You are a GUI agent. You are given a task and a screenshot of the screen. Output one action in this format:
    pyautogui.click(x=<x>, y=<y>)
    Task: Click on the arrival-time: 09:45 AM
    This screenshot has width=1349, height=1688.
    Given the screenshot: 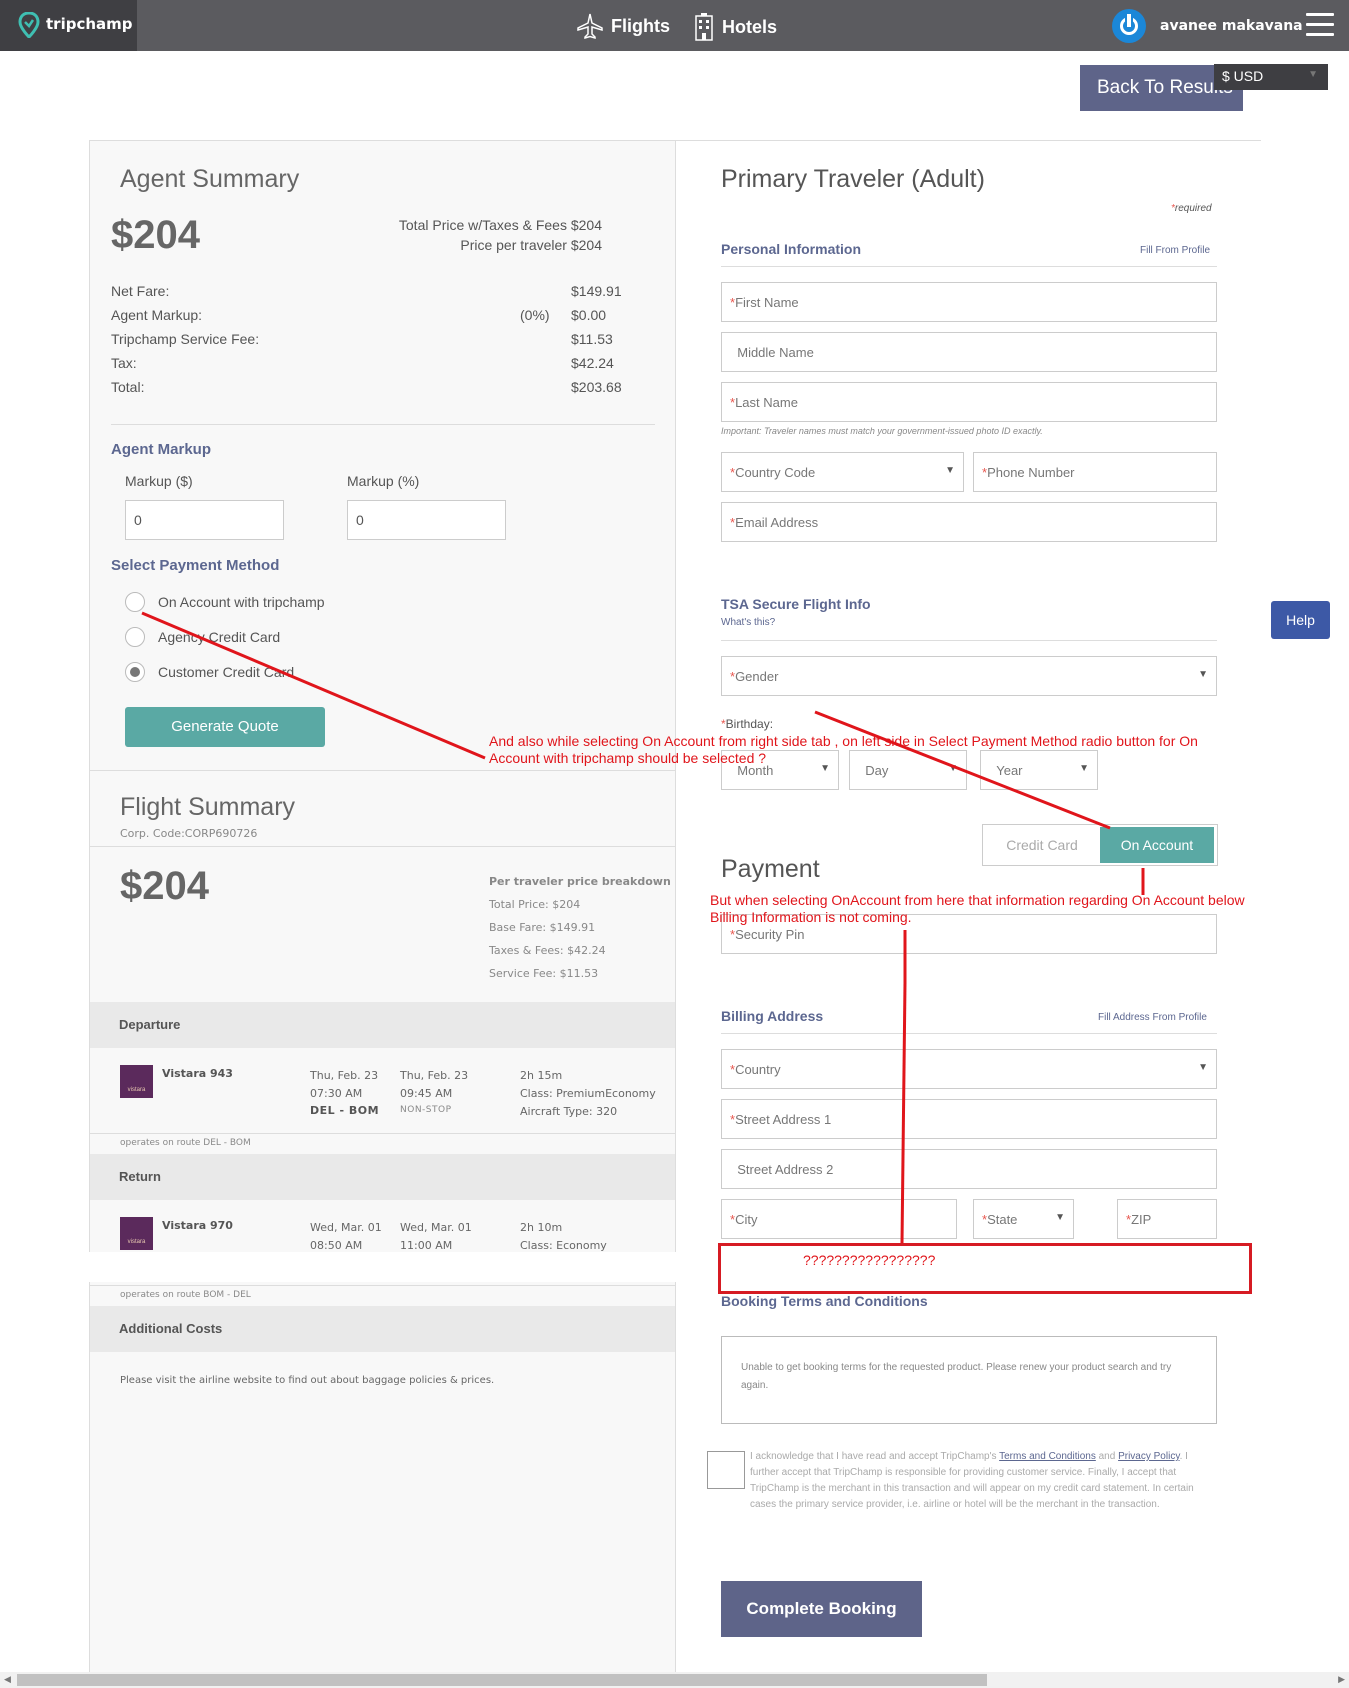 What is the action you would take?
    pyautogui.click(x=426, y=1093)
    